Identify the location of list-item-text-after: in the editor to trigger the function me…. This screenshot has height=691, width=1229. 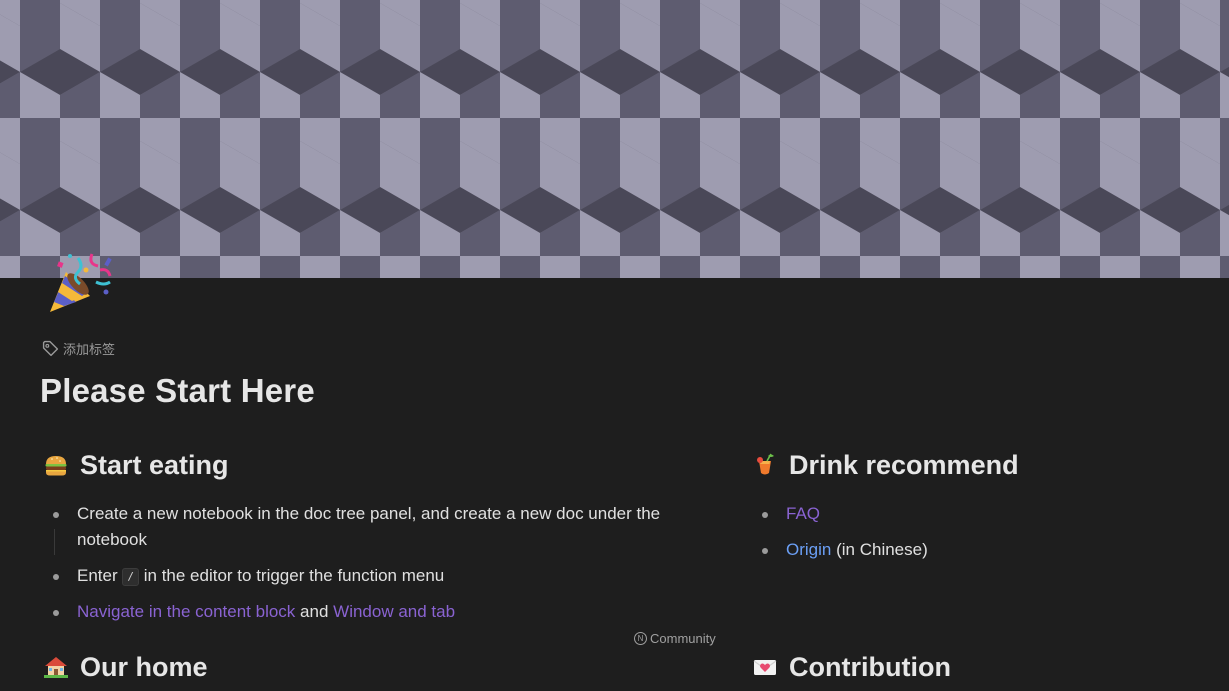
(294, 575).